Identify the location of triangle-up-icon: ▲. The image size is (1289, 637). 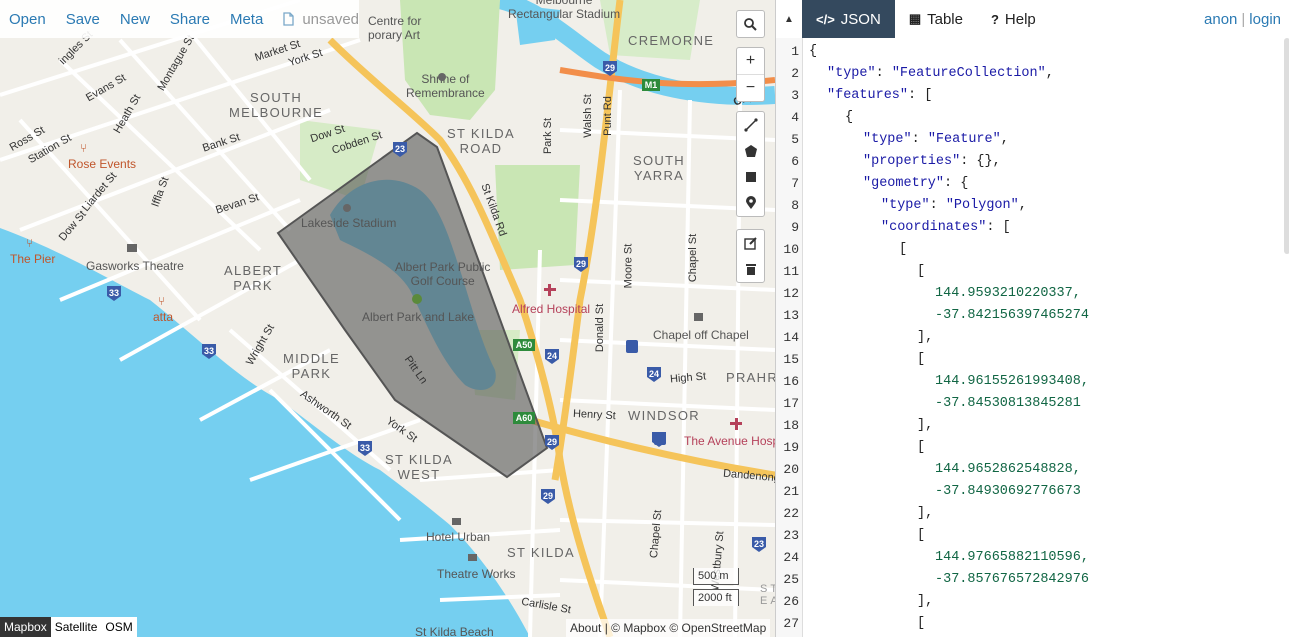
(789, 19).